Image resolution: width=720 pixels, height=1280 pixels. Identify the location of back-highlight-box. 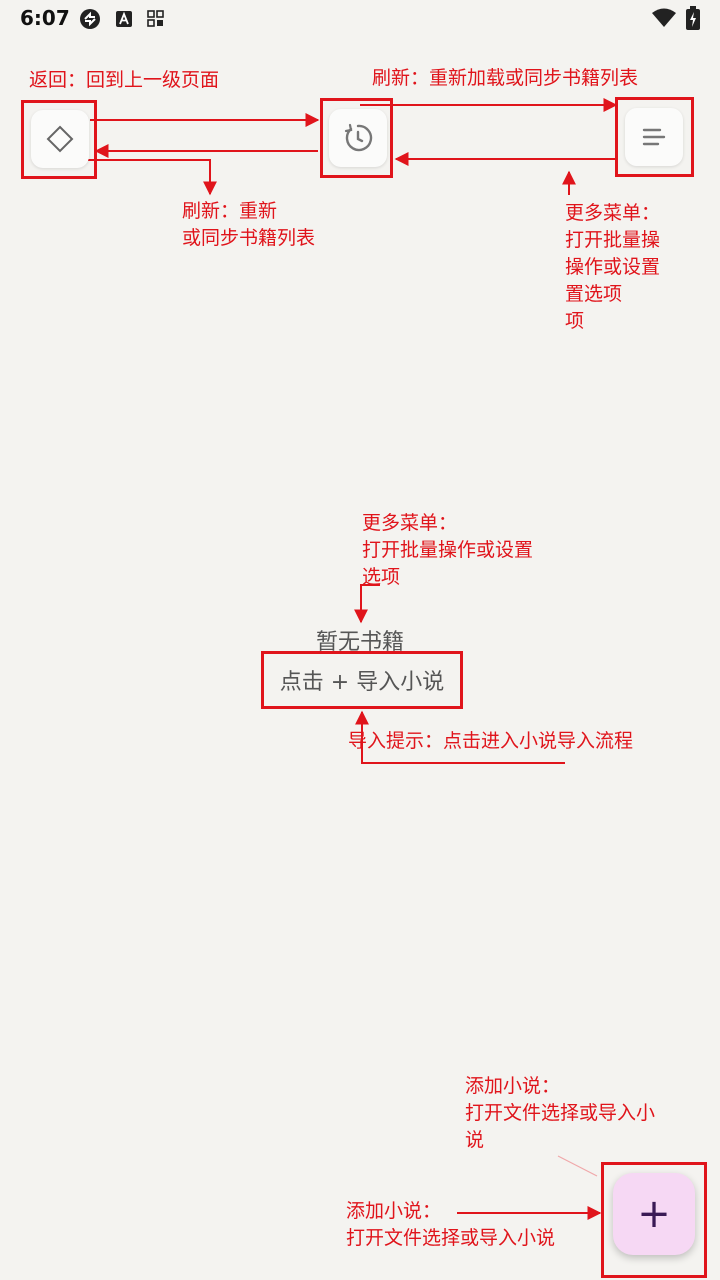
(59, 139).